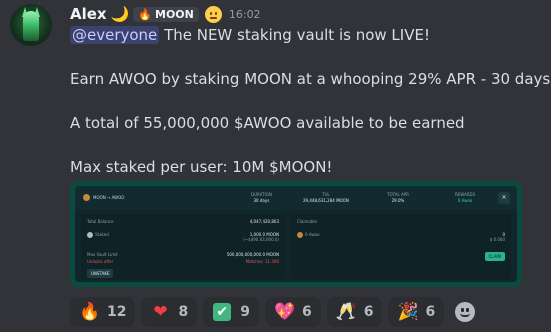 The image size is (551, 332). Describe the element at coordinates (115, 35) in the screenshot. I see `mention-everyone: @everyone` at that location.